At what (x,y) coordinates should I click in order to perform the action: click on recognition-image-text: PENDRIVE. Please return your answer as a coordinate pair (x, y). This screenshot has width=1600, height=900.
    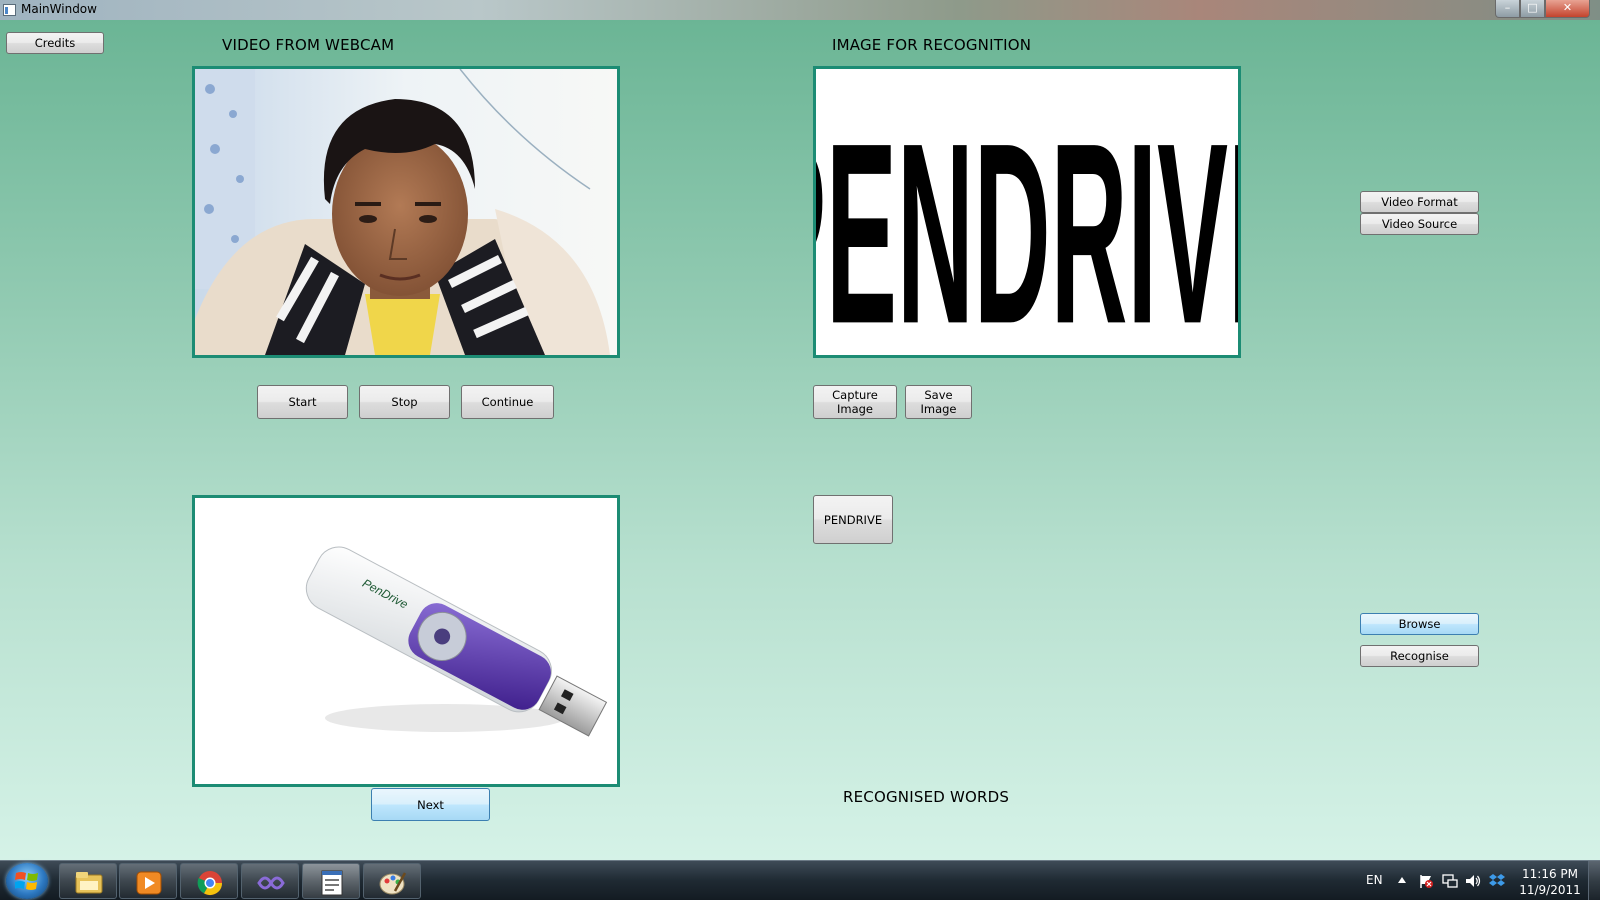
    Looking at the image, I should click on (1027, 222).